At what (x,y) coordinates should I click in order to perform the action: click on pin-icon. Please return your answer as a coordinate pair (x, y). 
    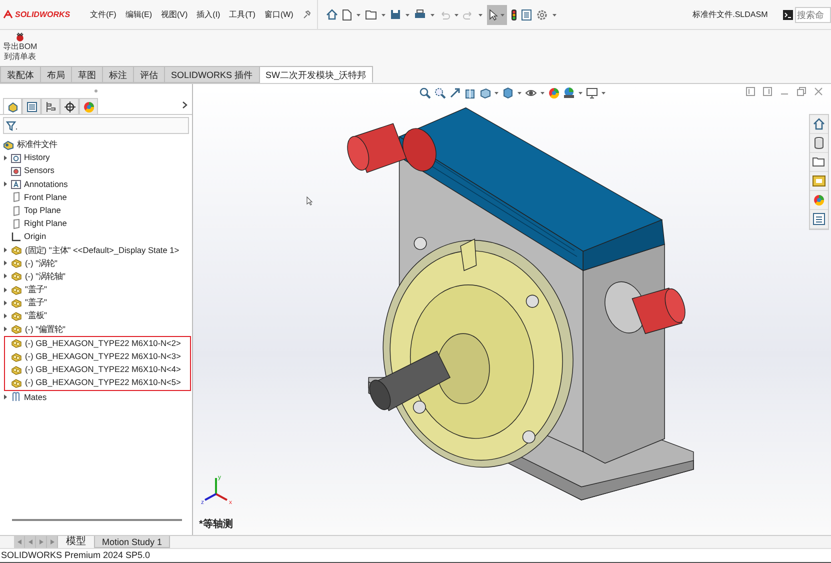
    Looking at the image, I should click on (307, 14).